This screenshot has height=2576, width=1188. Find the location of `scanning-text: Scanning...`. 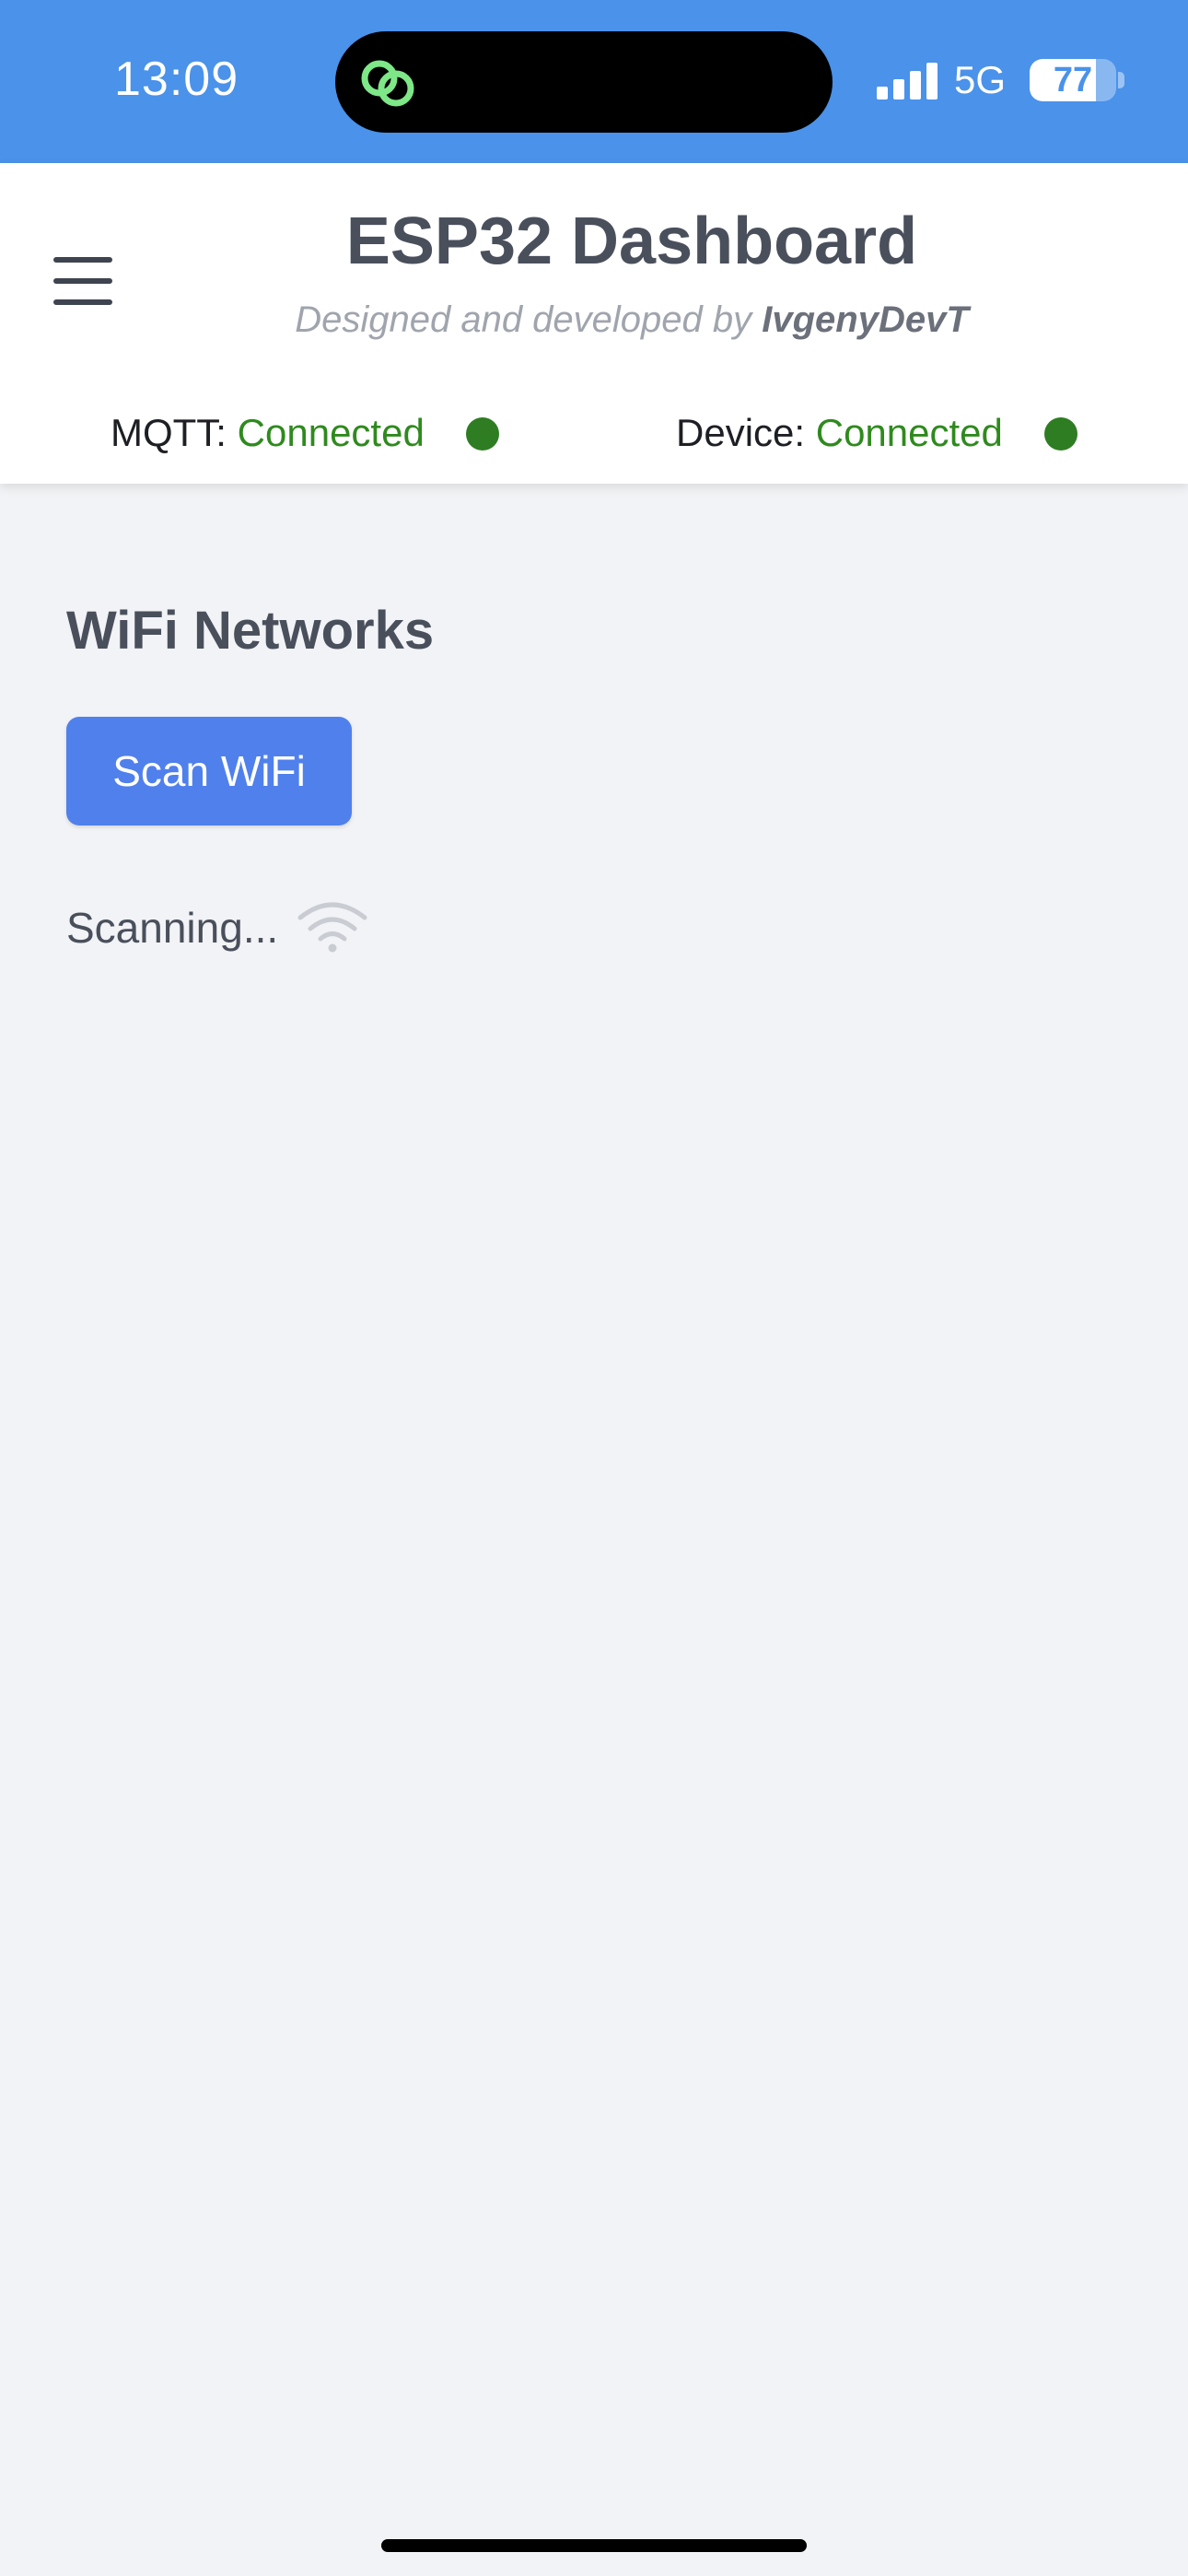

scanning-text: Scanning... is located at coordinates (172, 928).